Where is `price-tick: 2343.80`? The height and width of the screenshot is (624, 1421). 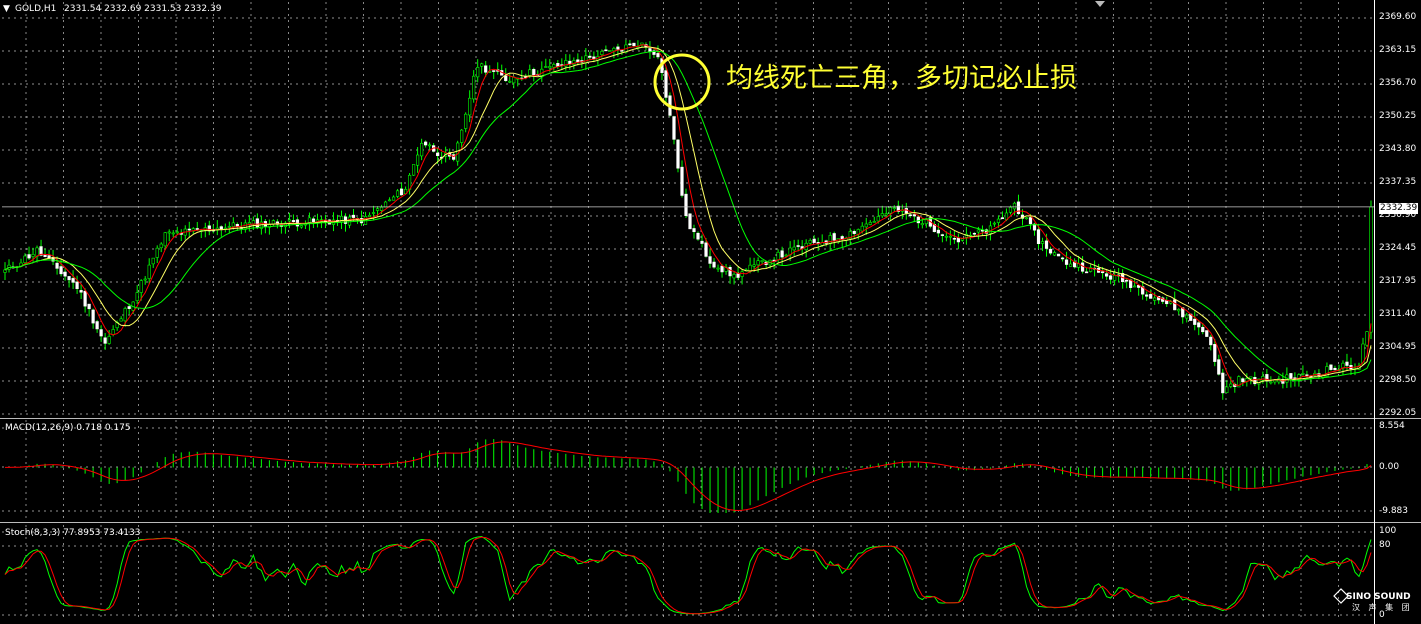
price-tick: 2343.80 is located at coordinates (1398, 149).